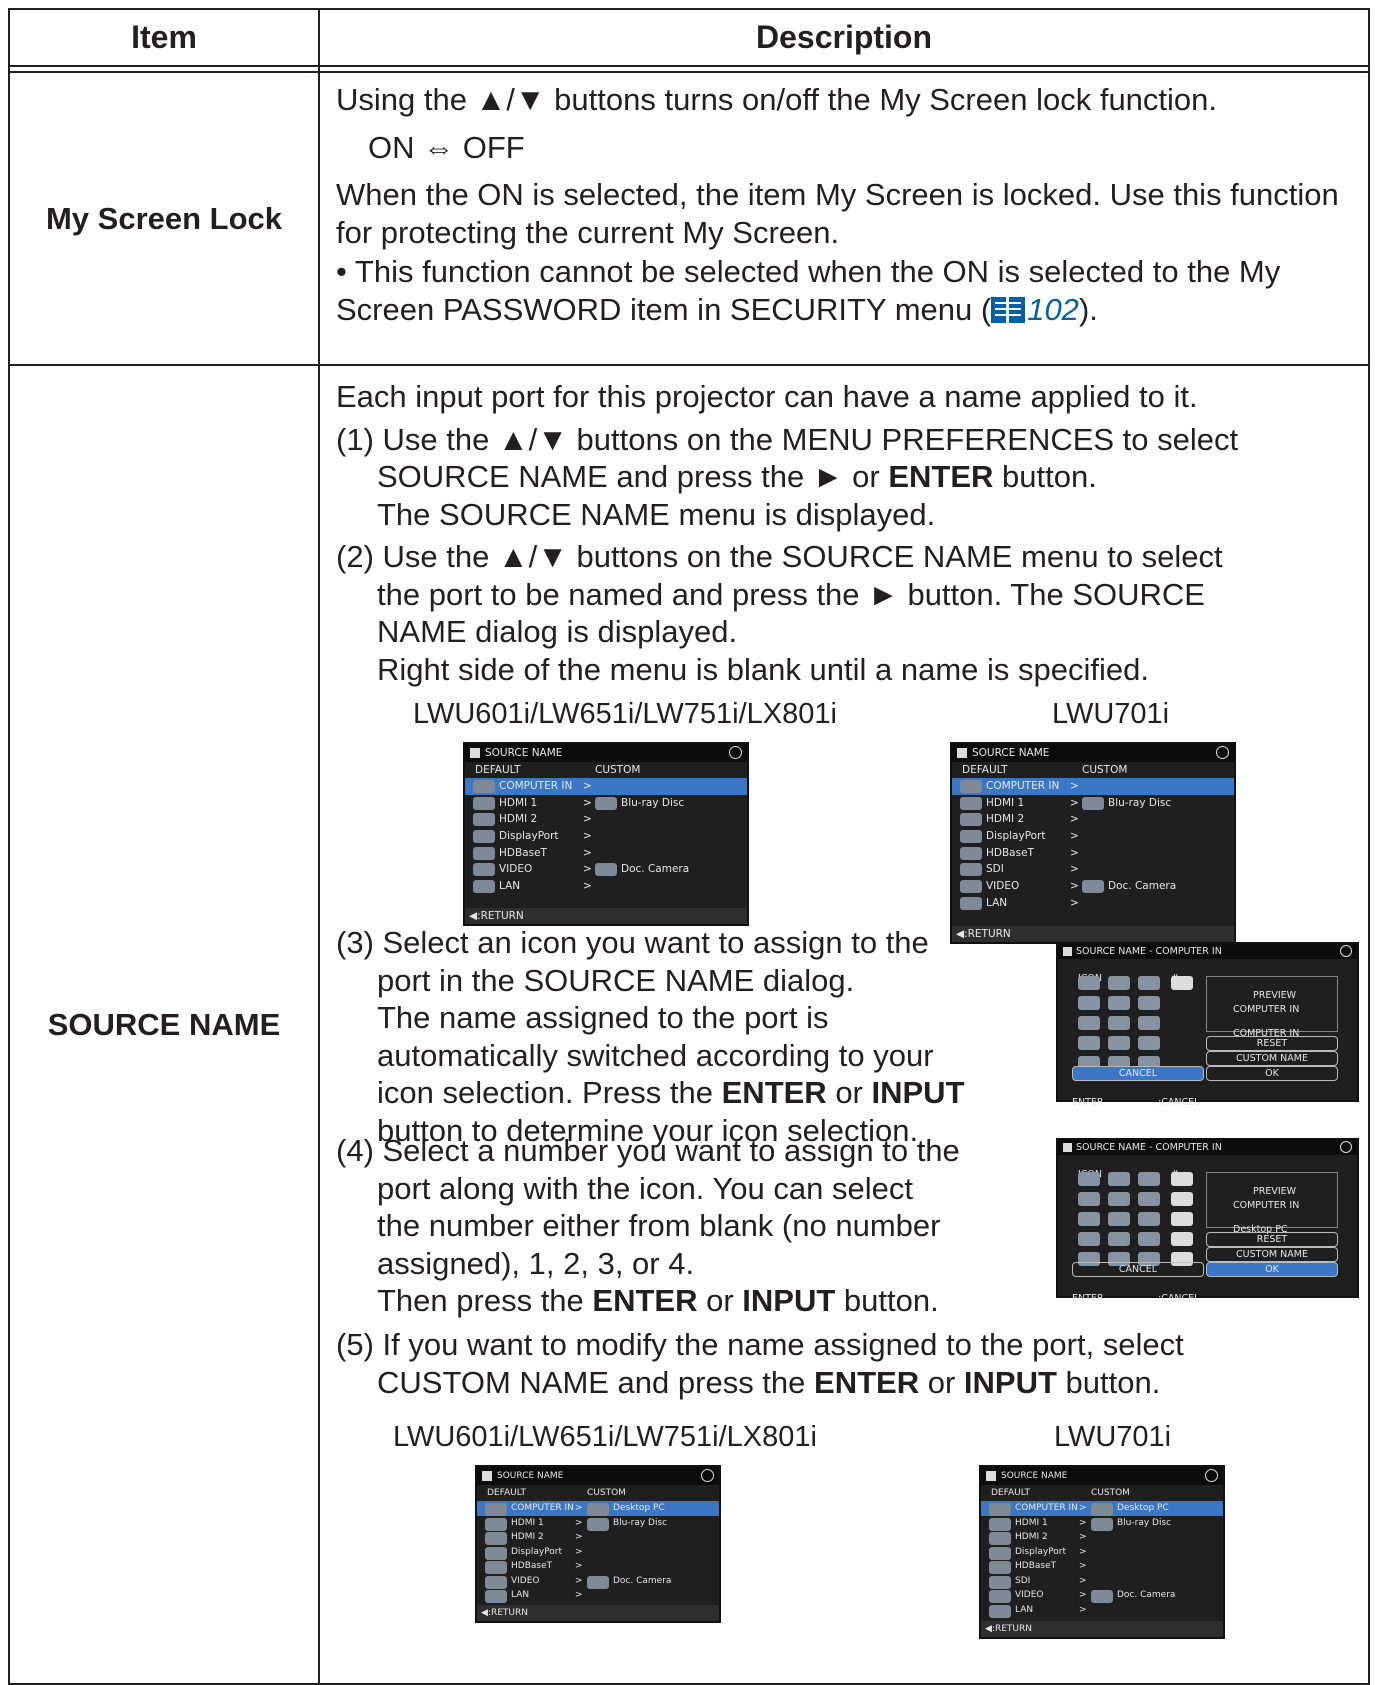 This screenshot has height=1685, width=1375. Describe the element at coordinates (606, 886) in the screenshot. I see `list-item: LAN >` at that location.